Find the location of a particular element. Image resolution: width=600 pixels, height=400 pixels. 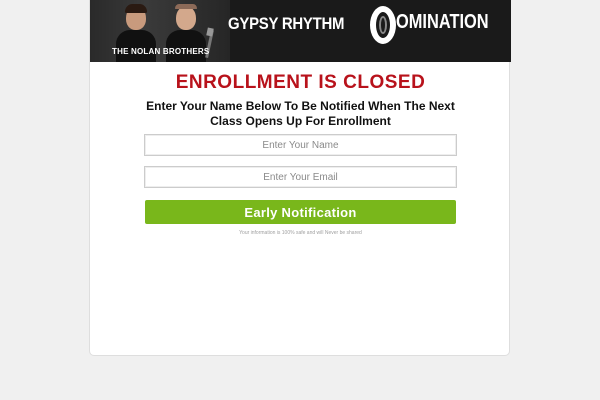

stylized-d-inner-icon is located at coordinates (383, 25).